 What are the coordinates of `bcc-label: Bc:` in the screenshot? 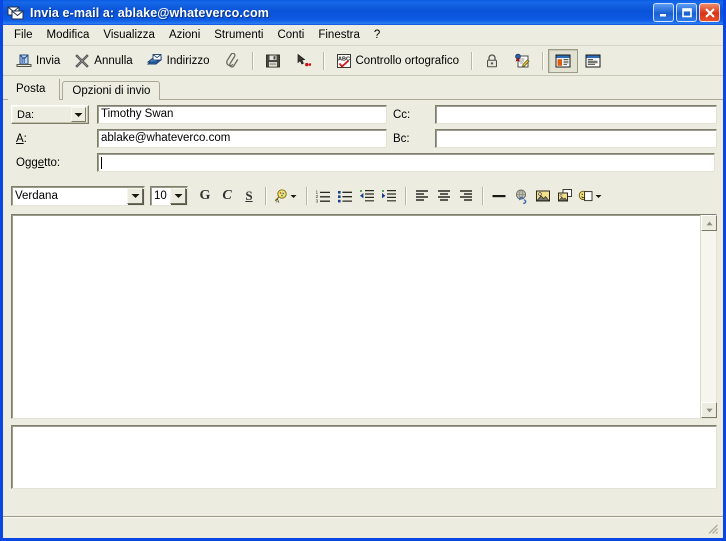 It's located at (401, 138).